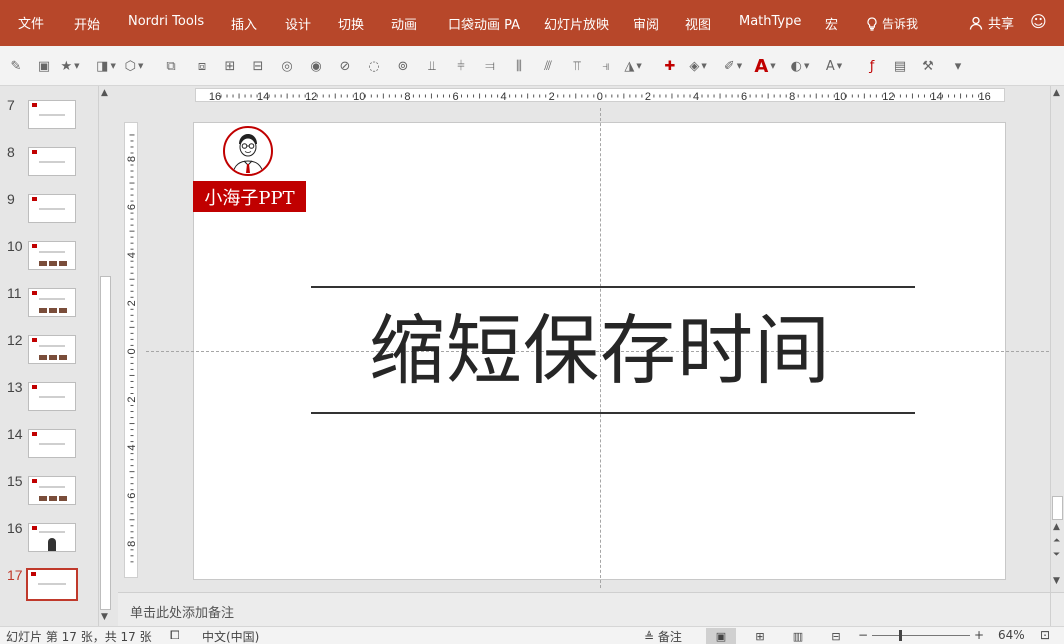 This screenshot has width=1064, height=644. Describe the element at coordinates (351, 23) in the screenshot. I see `tab-transitions: 切换` at that location.